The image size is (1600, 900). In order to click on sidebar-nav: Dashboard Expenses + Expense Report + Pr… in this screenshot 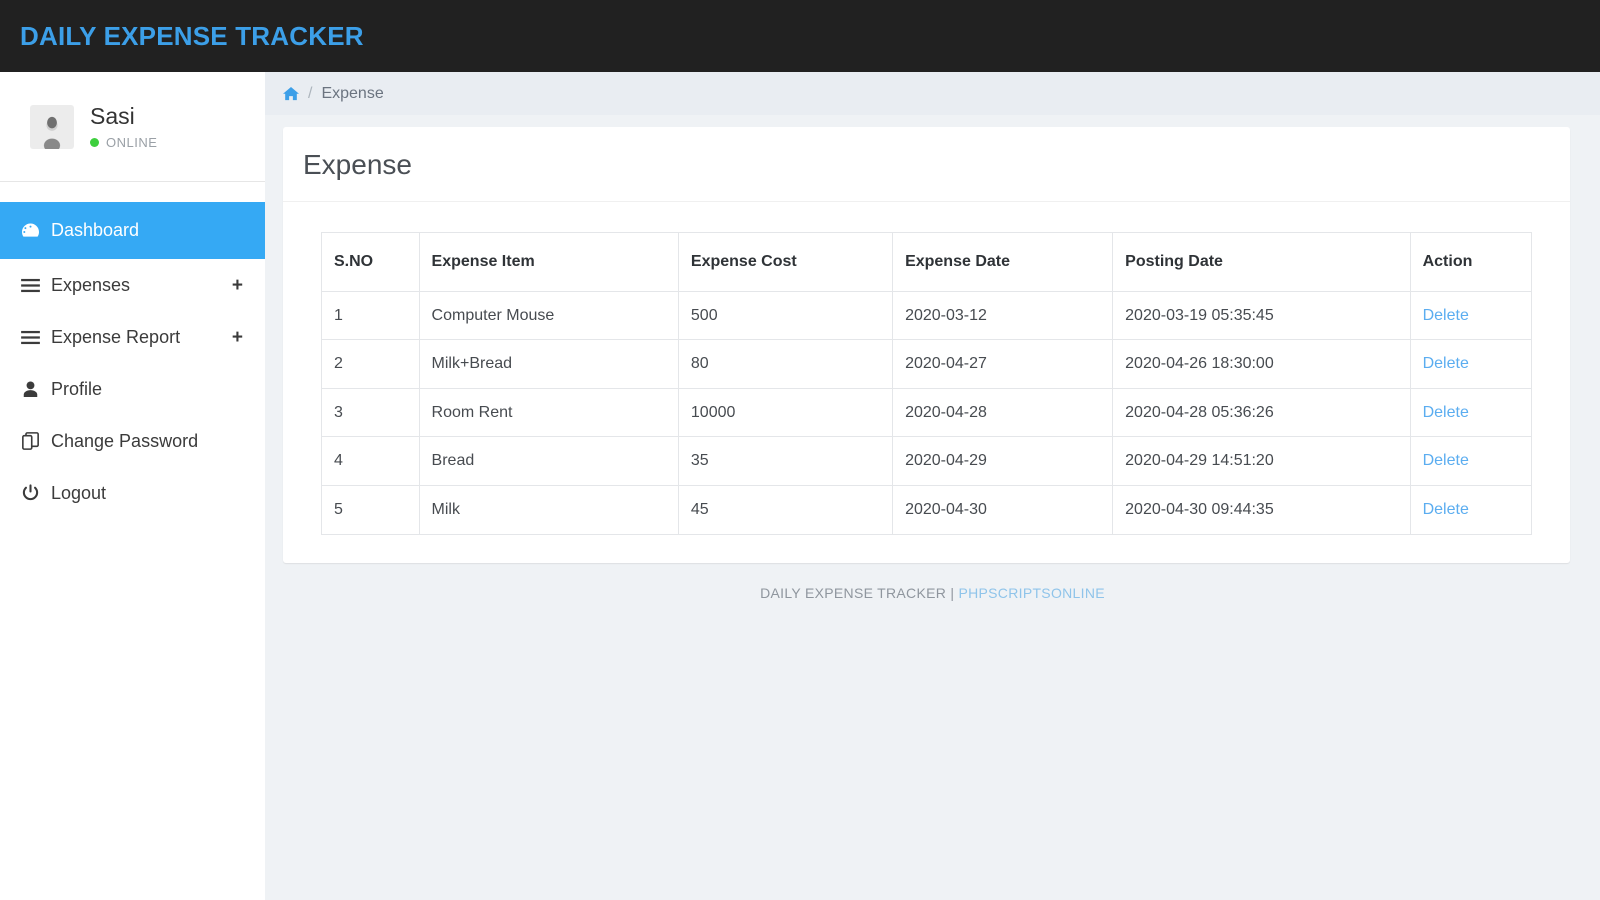, I will do `click(132, 350)`.